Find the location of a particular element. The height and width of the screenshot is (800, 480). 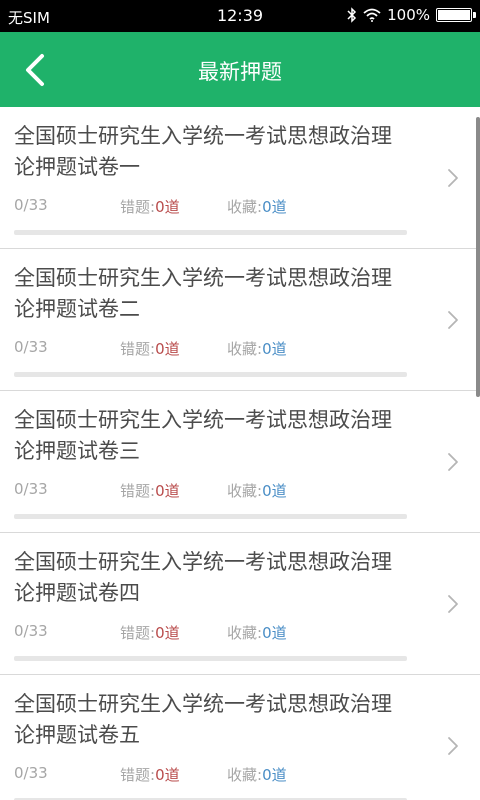

battery-percent: 100% is located at coordinates (408, 15).